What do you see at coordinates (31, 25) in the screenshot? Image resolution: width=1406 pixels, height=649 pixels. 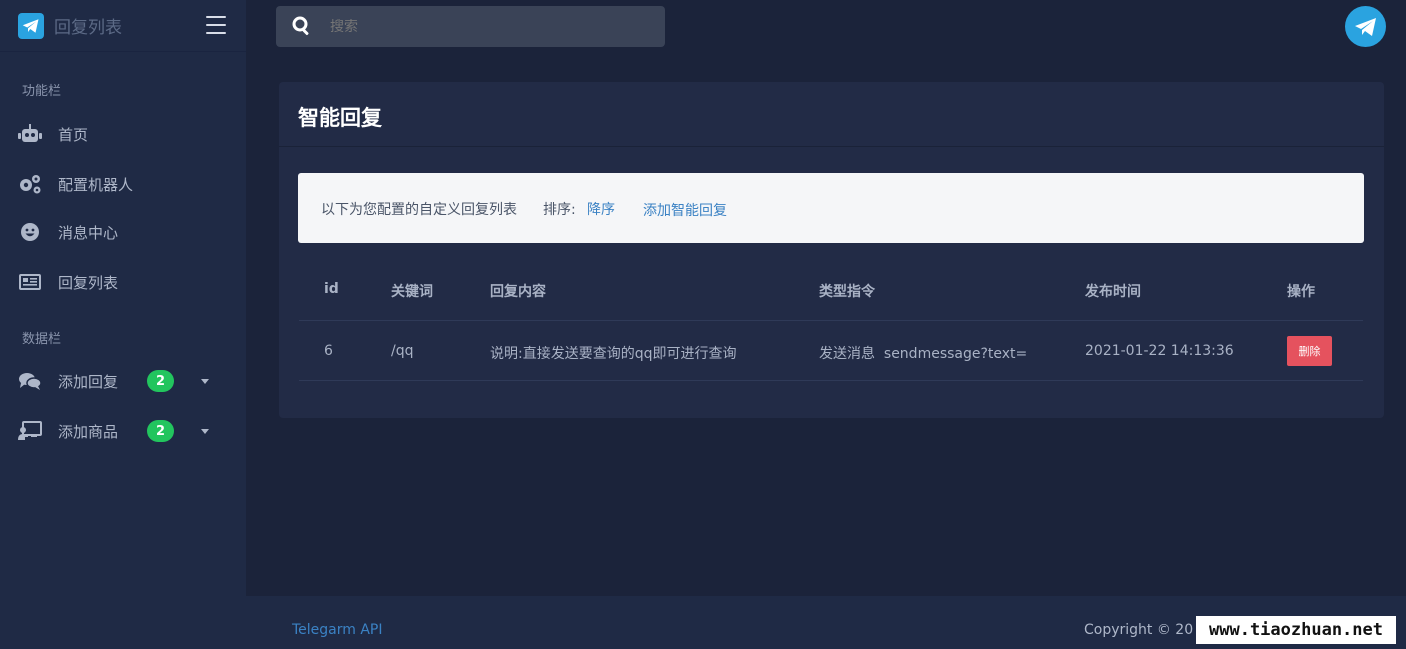 I see `telegram-logo-icon` at bounding box center [31, 25].